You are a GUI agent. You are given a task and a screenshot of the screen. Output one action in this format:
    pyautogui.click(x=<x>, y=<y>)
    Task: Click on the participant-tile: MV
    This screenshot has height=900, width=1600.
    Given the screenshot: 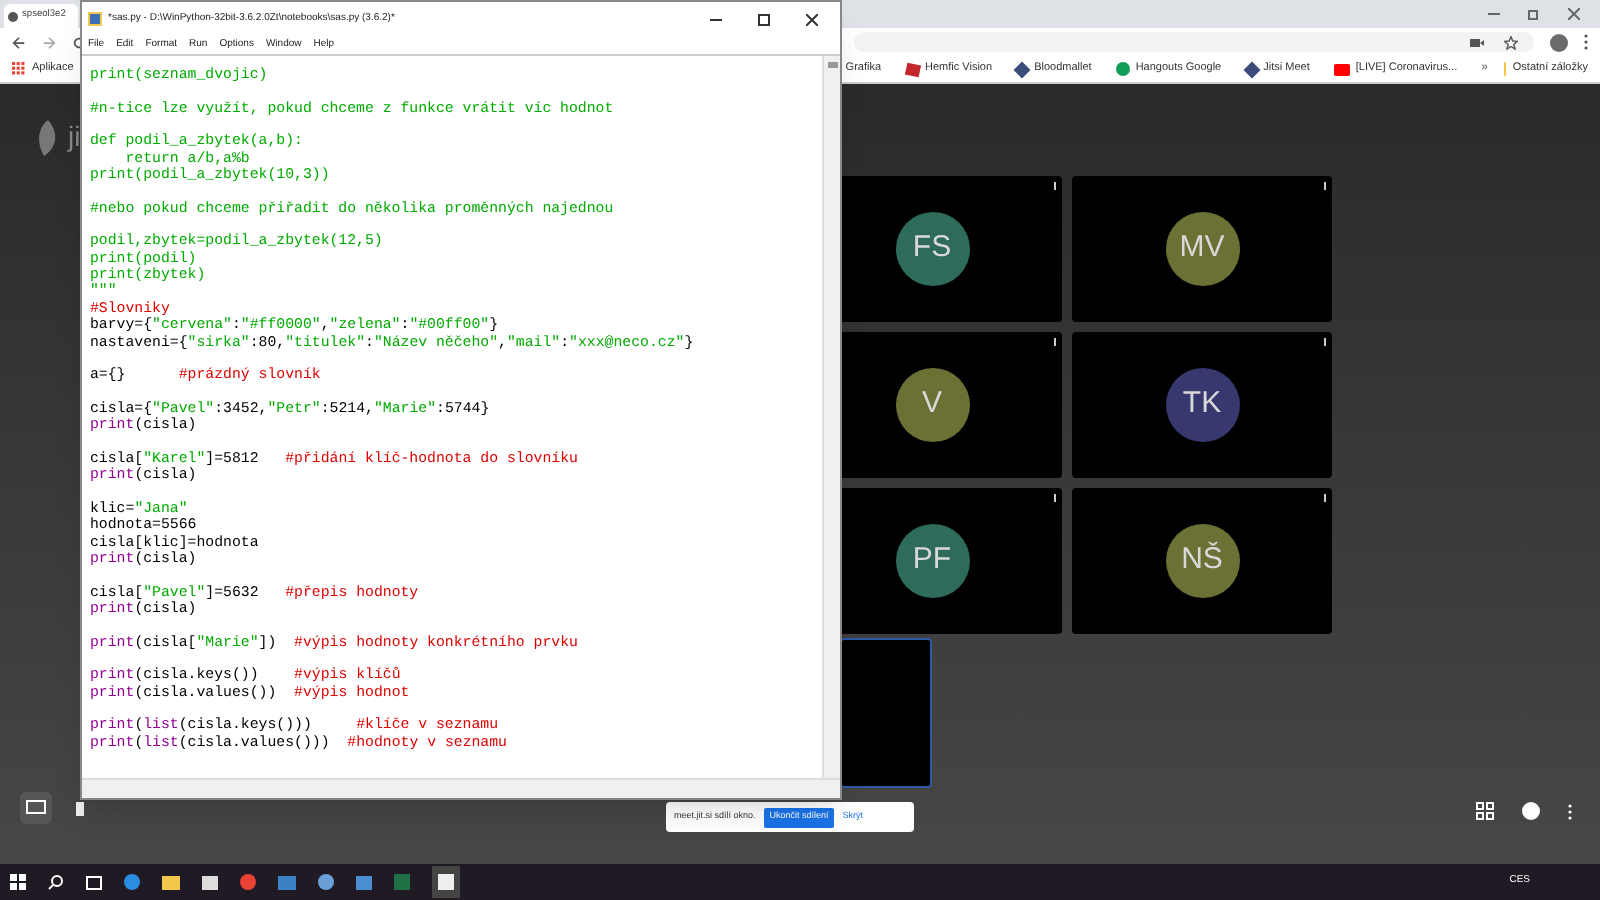 What is the action you would take?
    pyautogui.click(x=1202, y=249)
    